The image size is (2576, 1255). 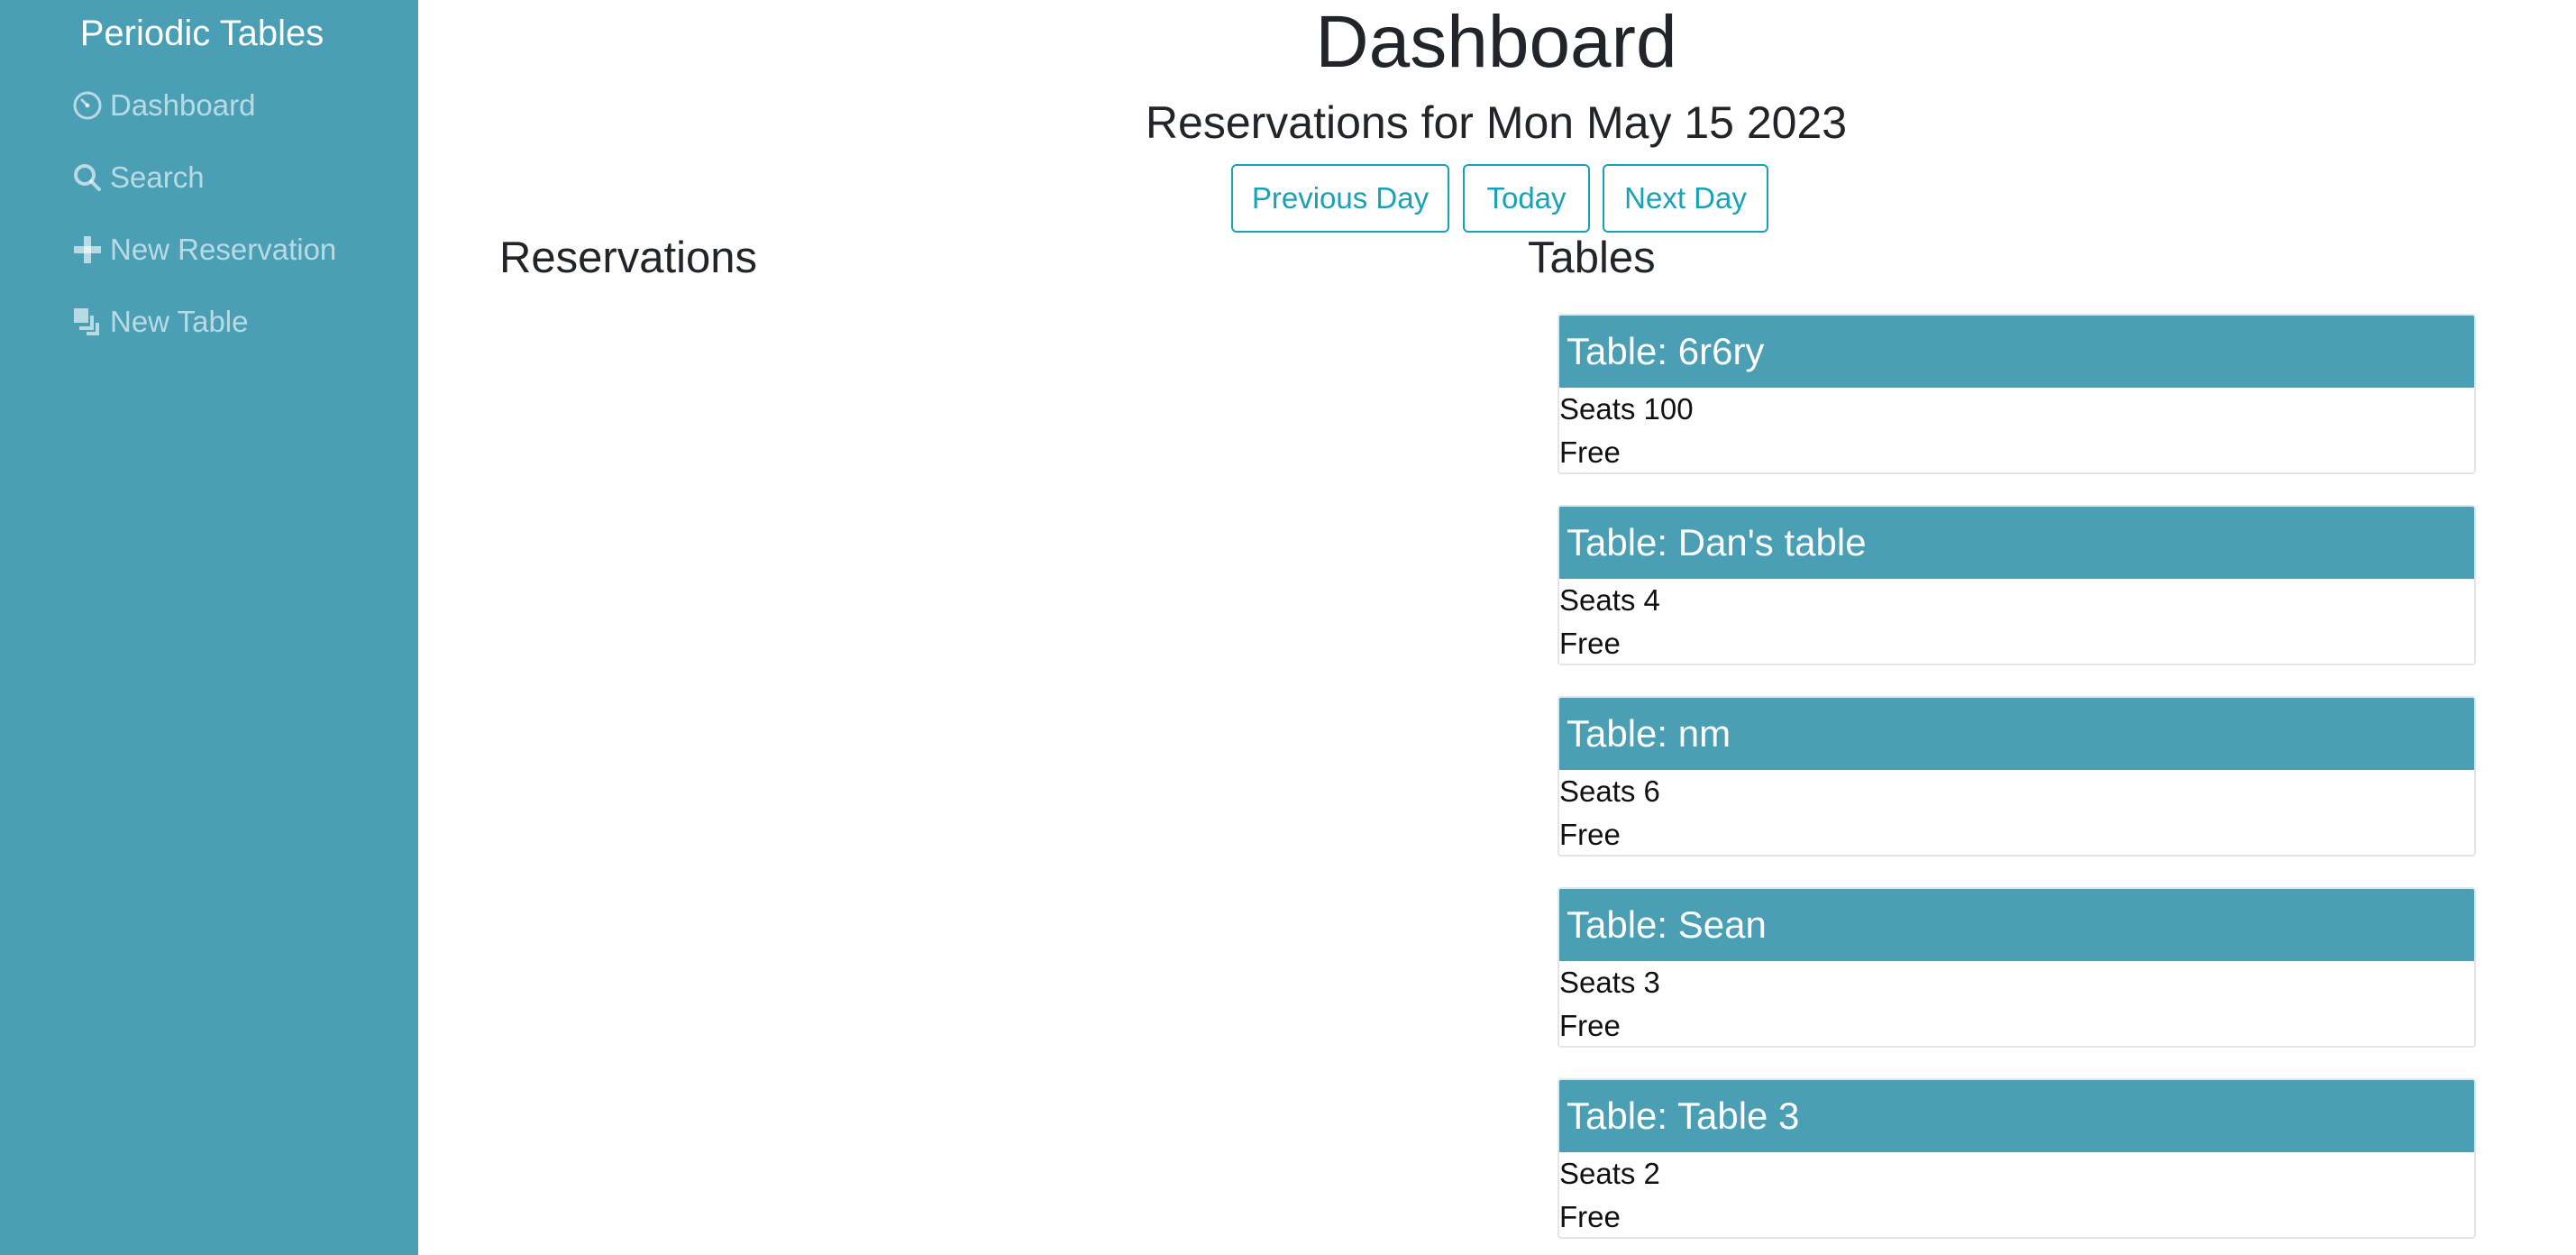 I want to click on table-seats: Seats 6, so click(x=1609, y=791).